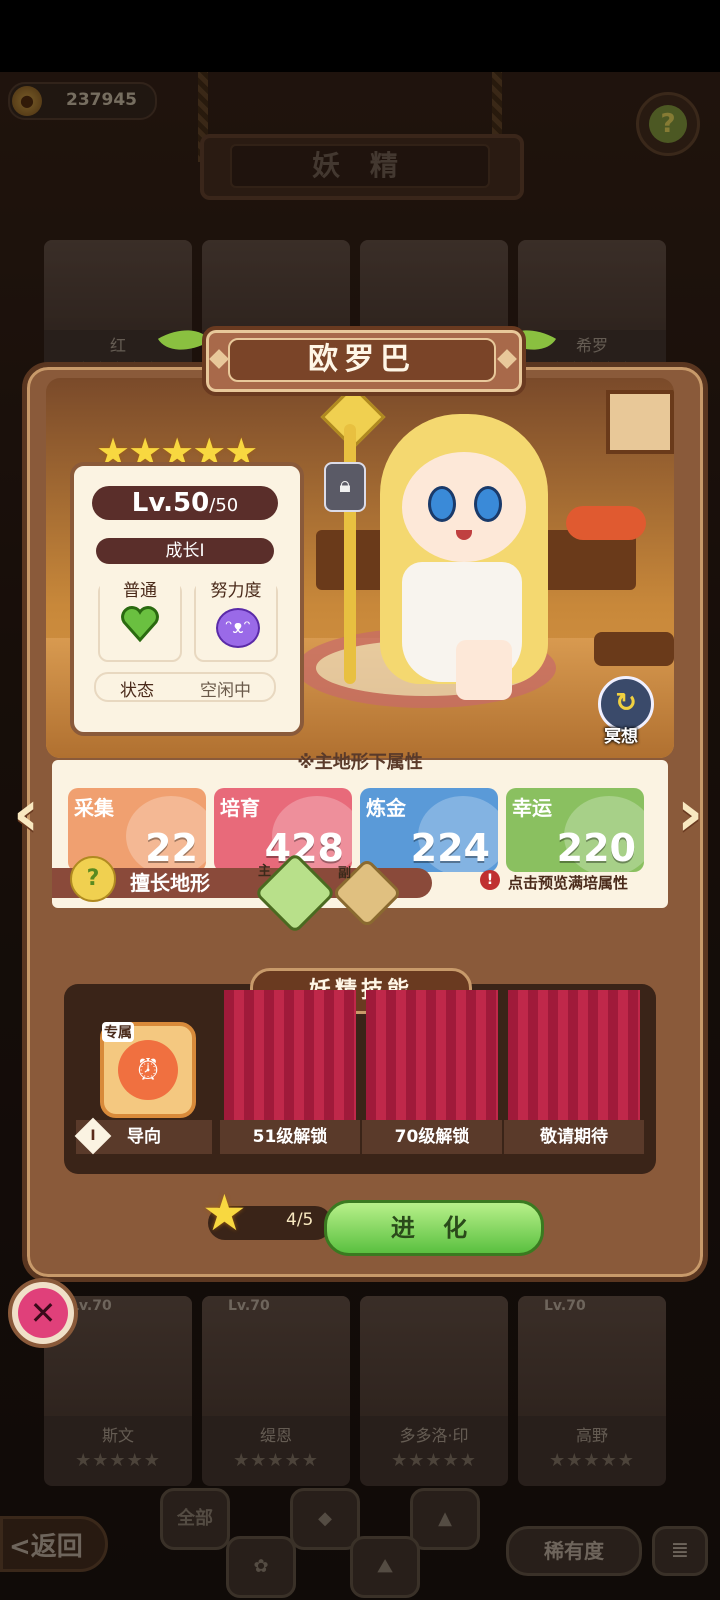 The image size is (720, 1600). I want to click on harp-staff, so click(353, 539).